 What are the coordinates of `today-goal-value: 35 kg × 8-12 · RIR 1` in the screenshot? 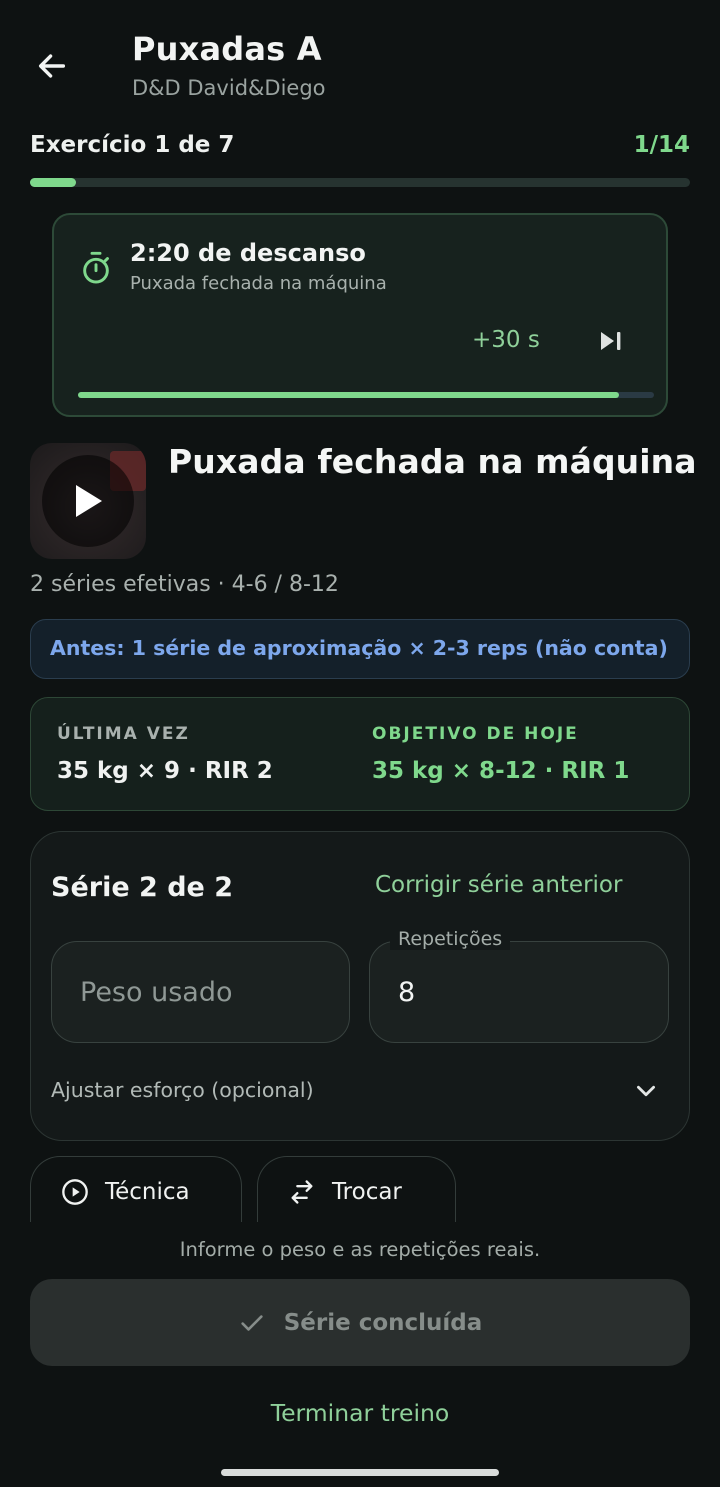 It's located at (501, 771).